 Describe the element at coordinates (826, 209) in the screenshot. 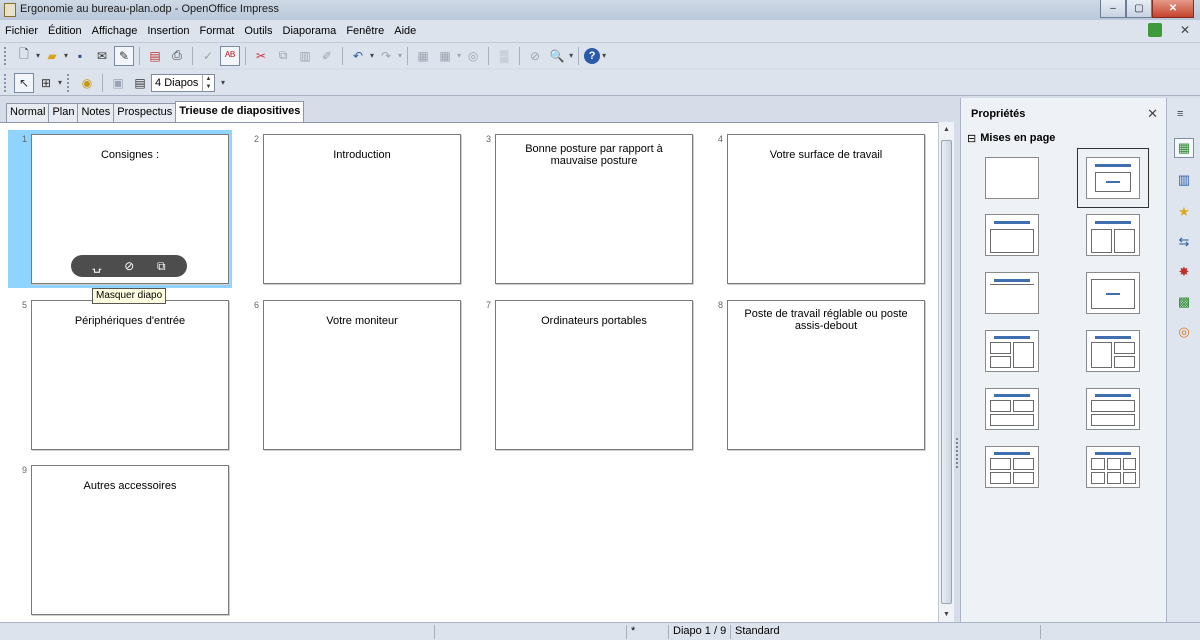

I see `slide-thumbnail: Votre surface de travail` at that location.